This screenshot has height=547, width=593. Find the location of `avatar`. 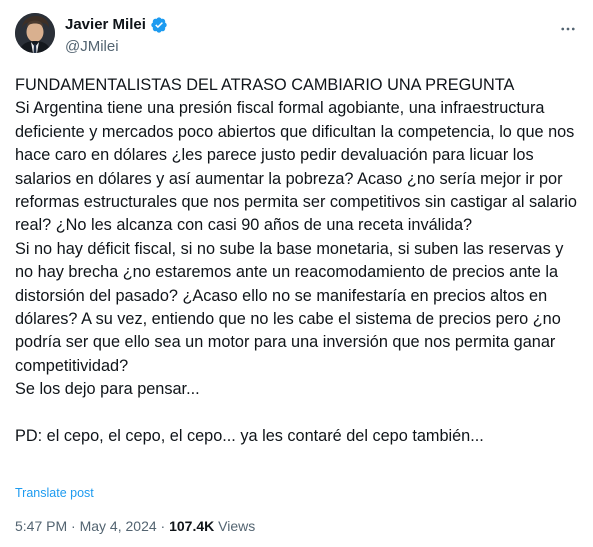

avatar is located at coordinates (35, 33).